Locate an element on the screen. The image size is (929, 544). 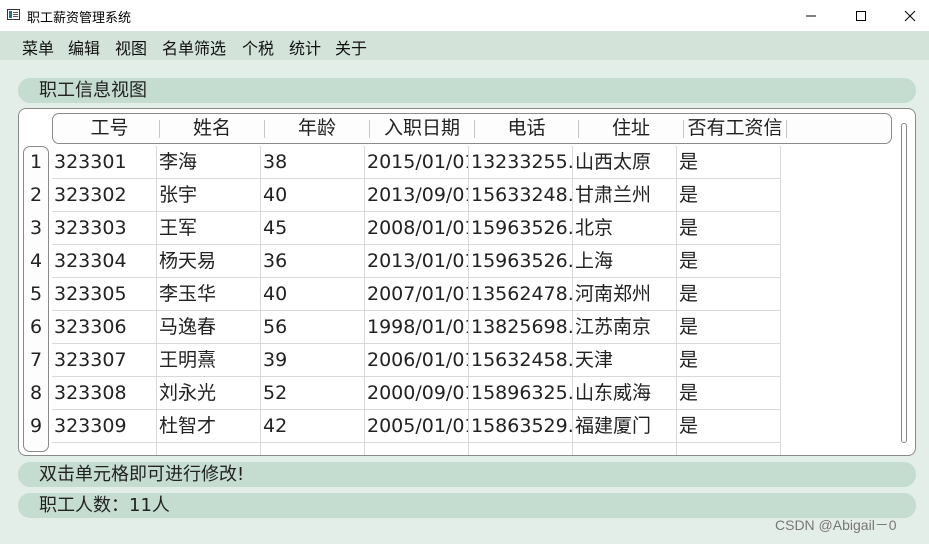
cell-name: 王军 is located at coordinates (209, 228).